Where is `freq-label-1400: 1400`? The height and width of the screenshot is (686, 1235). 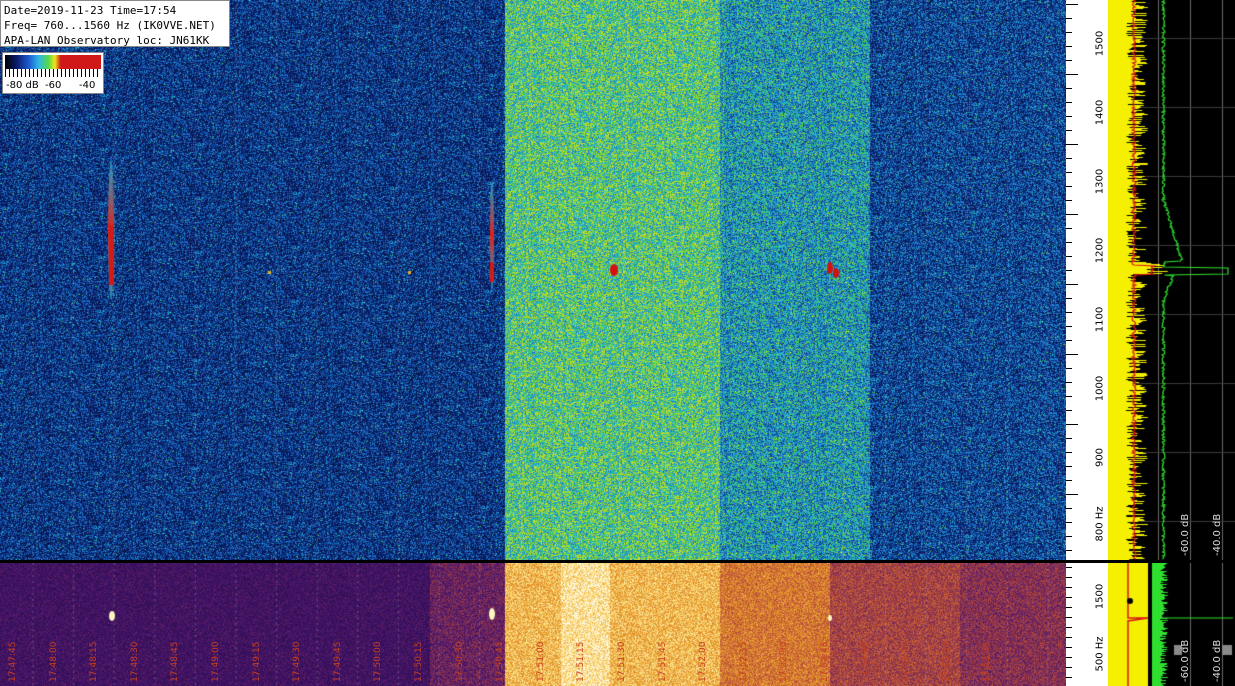 freq-label-1400: 1400 is located at coordinates (1100, 112).